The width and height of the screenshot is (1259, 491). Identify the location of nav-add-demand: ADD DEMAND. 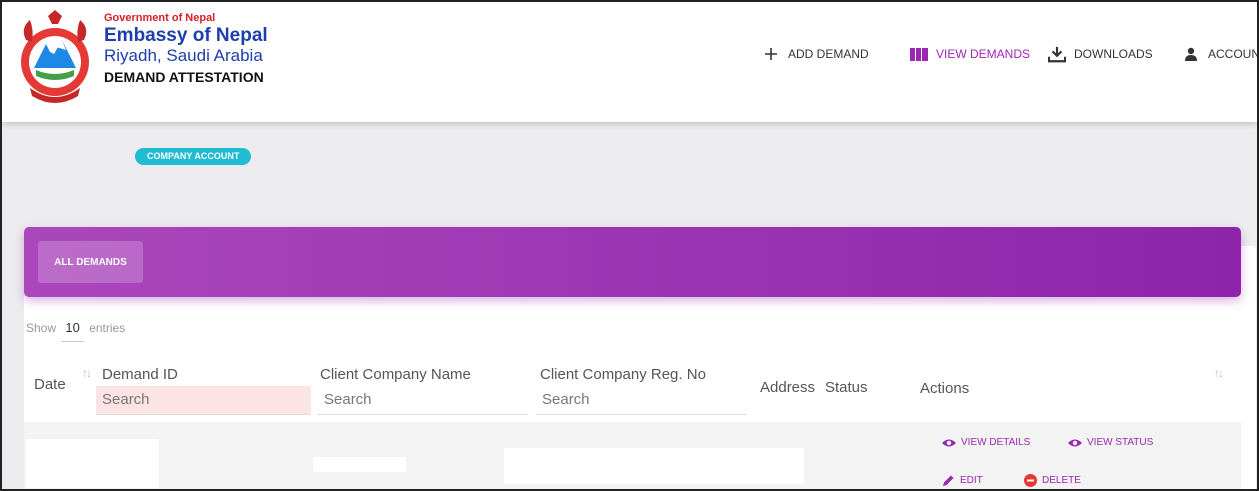
(815, 54).